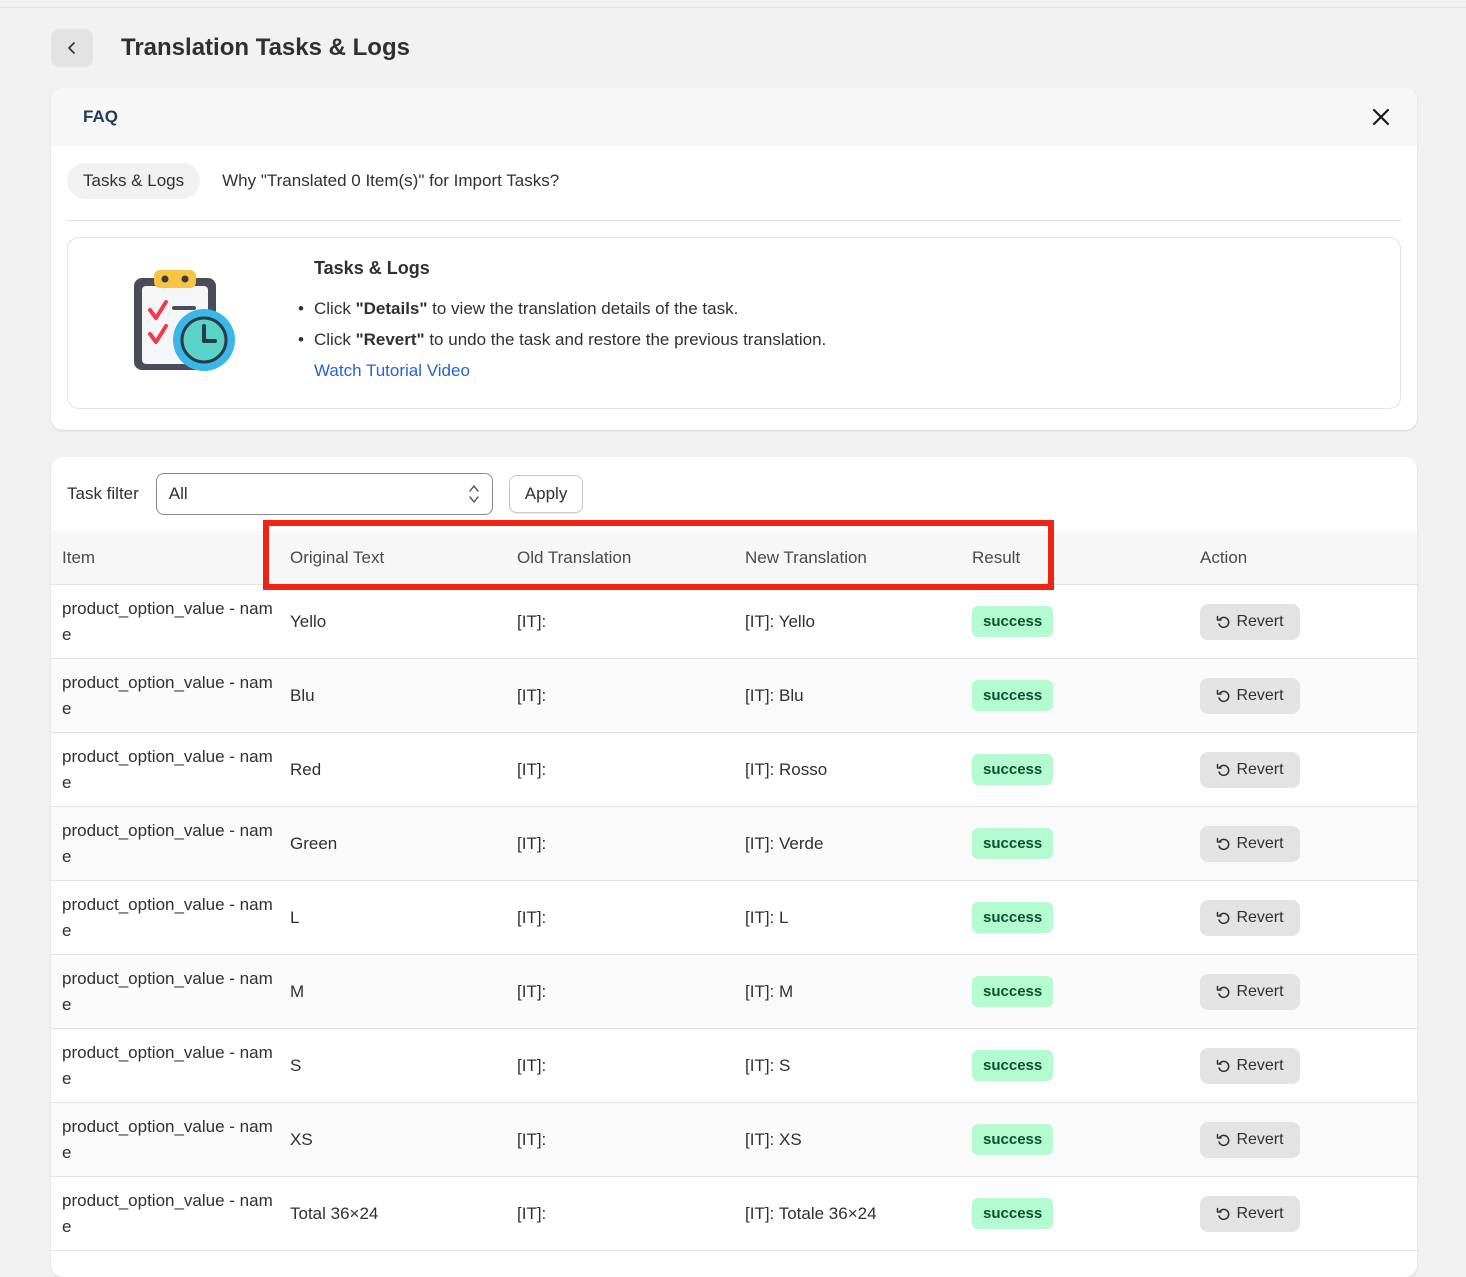 The image size is (1466, 1277). I want to click on cell-new-translation: [IT]: M, so click(769, 991).